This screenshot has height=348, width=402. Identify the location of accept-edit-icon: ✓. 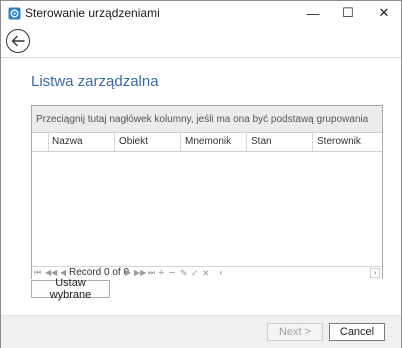
(195, 273).